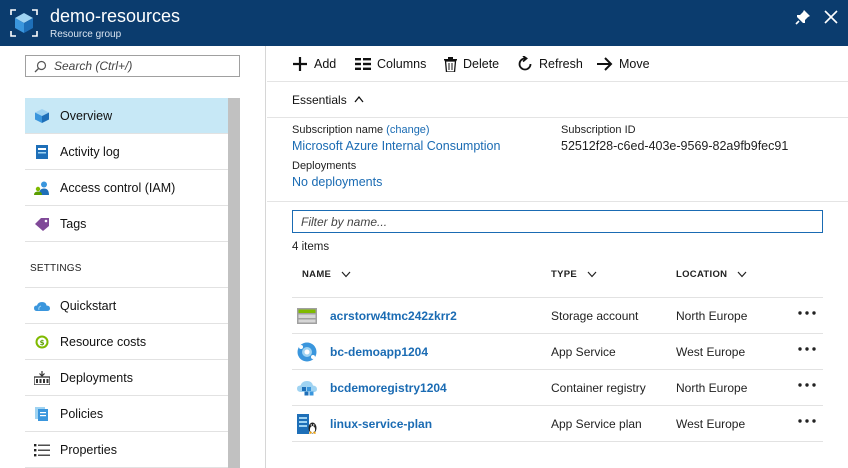 The height and width of the screenshot is (468, 848). Describe the element at coordinates (481, 64) in the screenshot. I see `delete-button-label: Delete` at that location.